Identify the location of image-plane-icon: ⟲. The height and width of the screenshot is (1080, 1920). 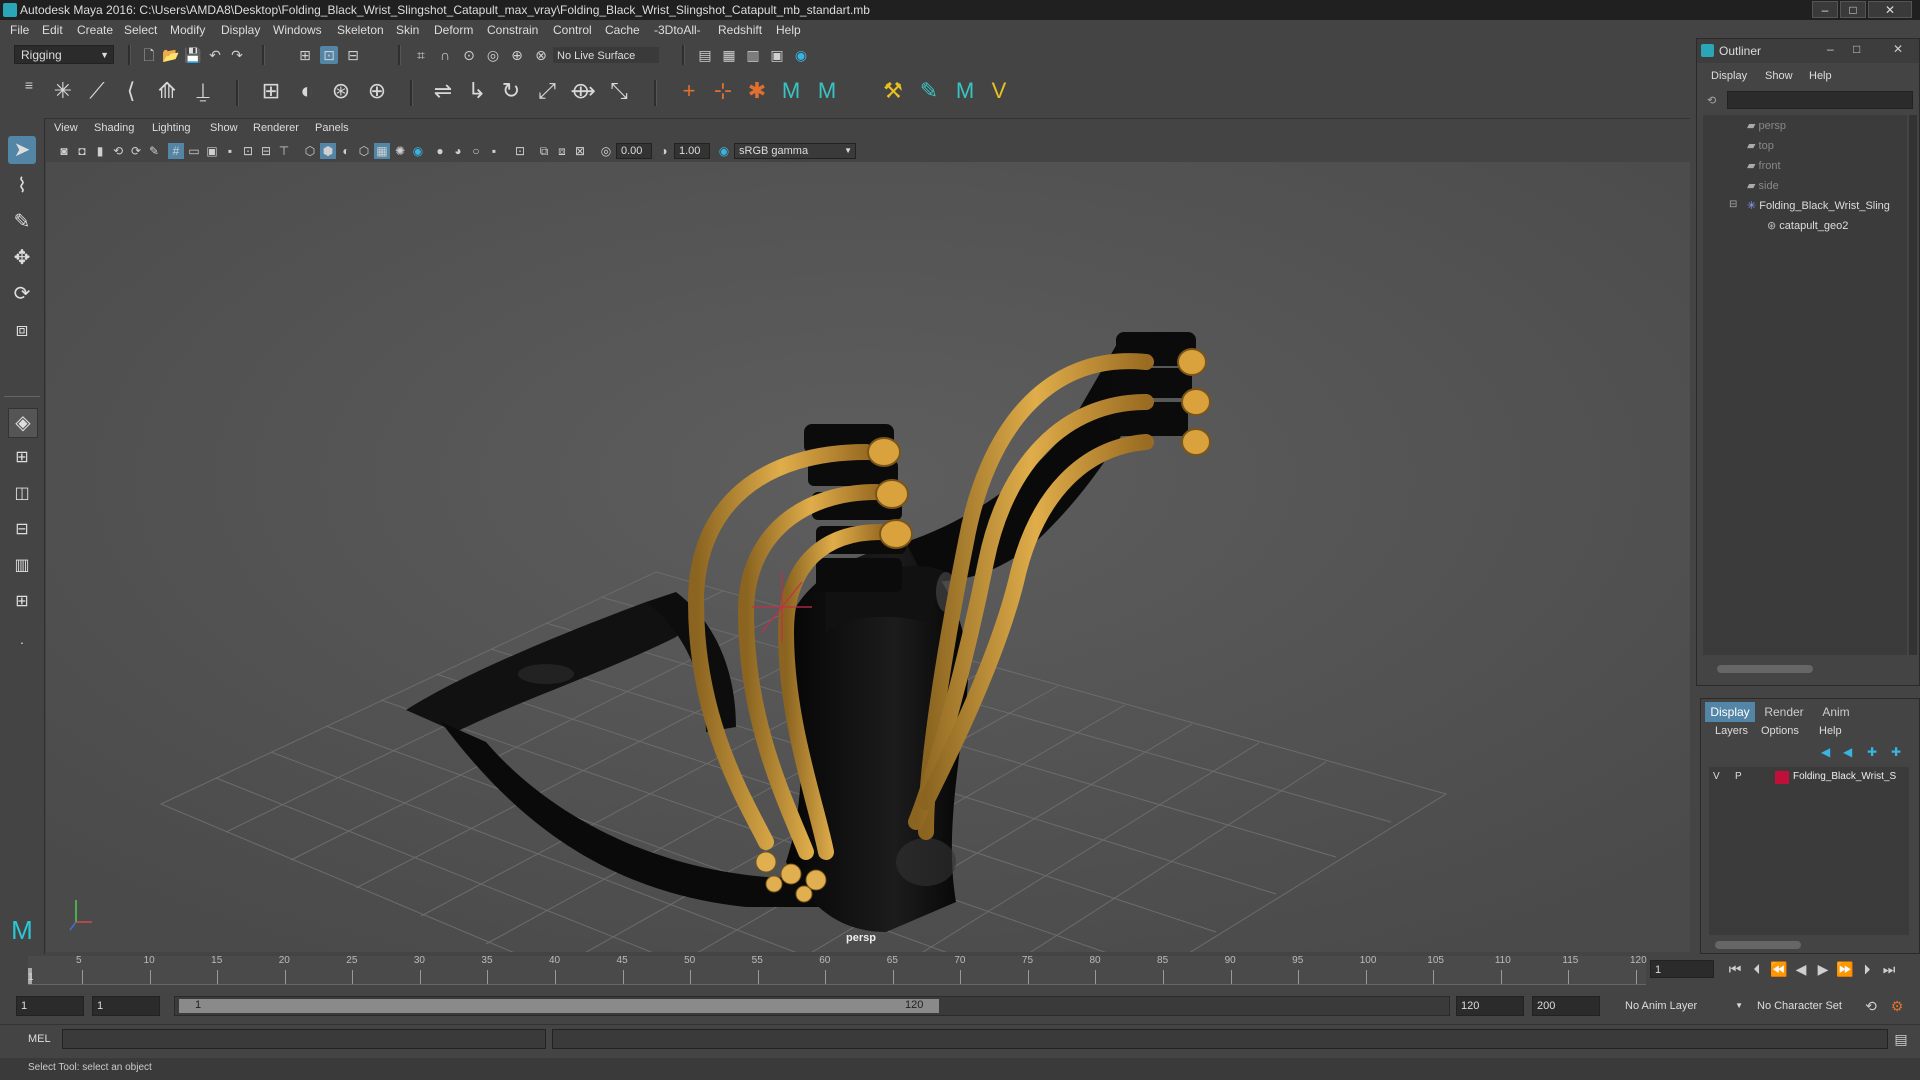
(118, 151).